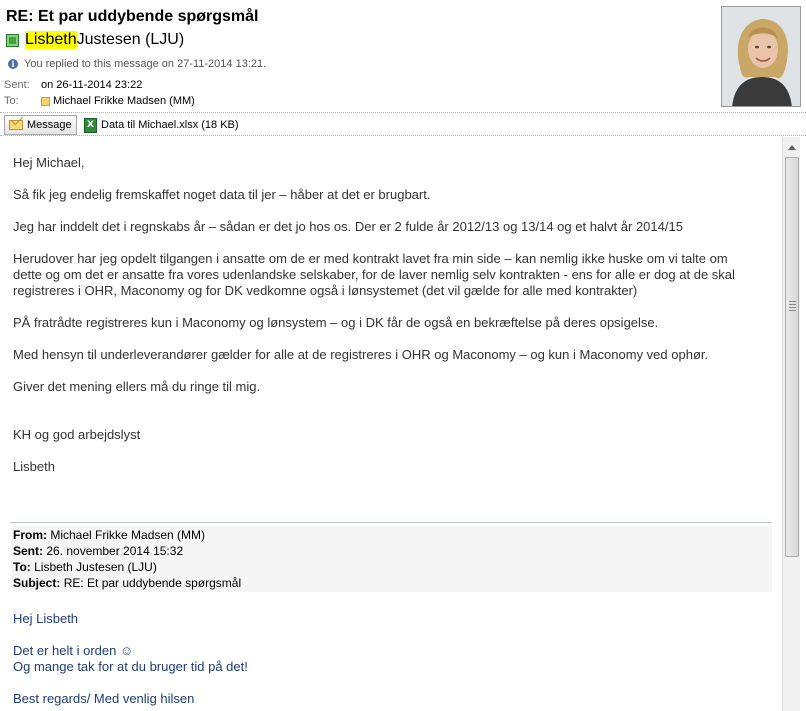 Image resolution: width=806 pixels, height=711 pixels. What do you see at coordinates (49, 125) in the screenshot?
I see `message-tab-label: Message` at bounding box center [49, 125].